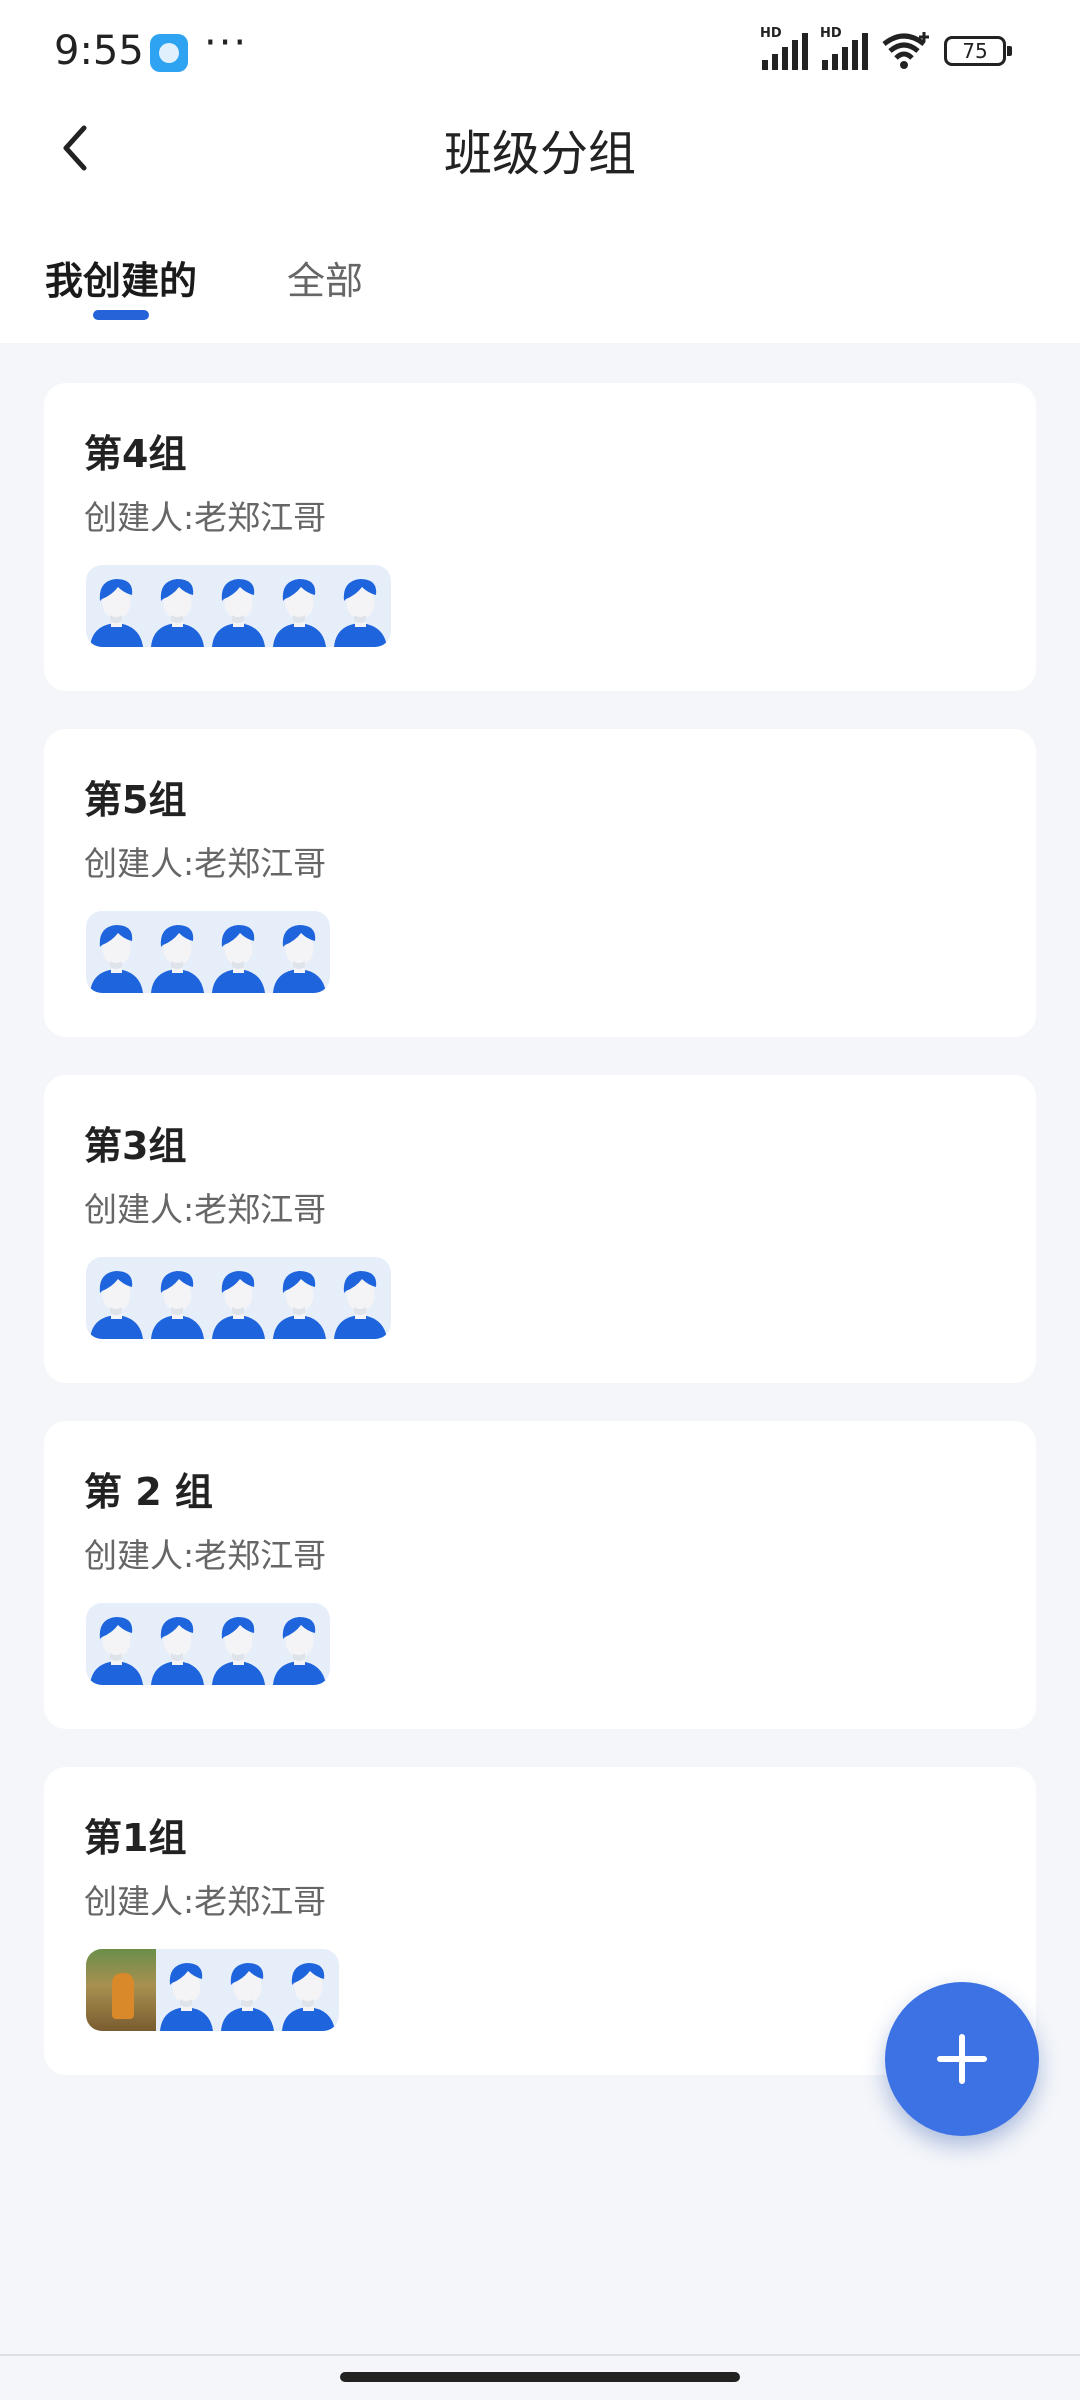  I want to click on cell-signal-icon: HD, so click(786, 49).